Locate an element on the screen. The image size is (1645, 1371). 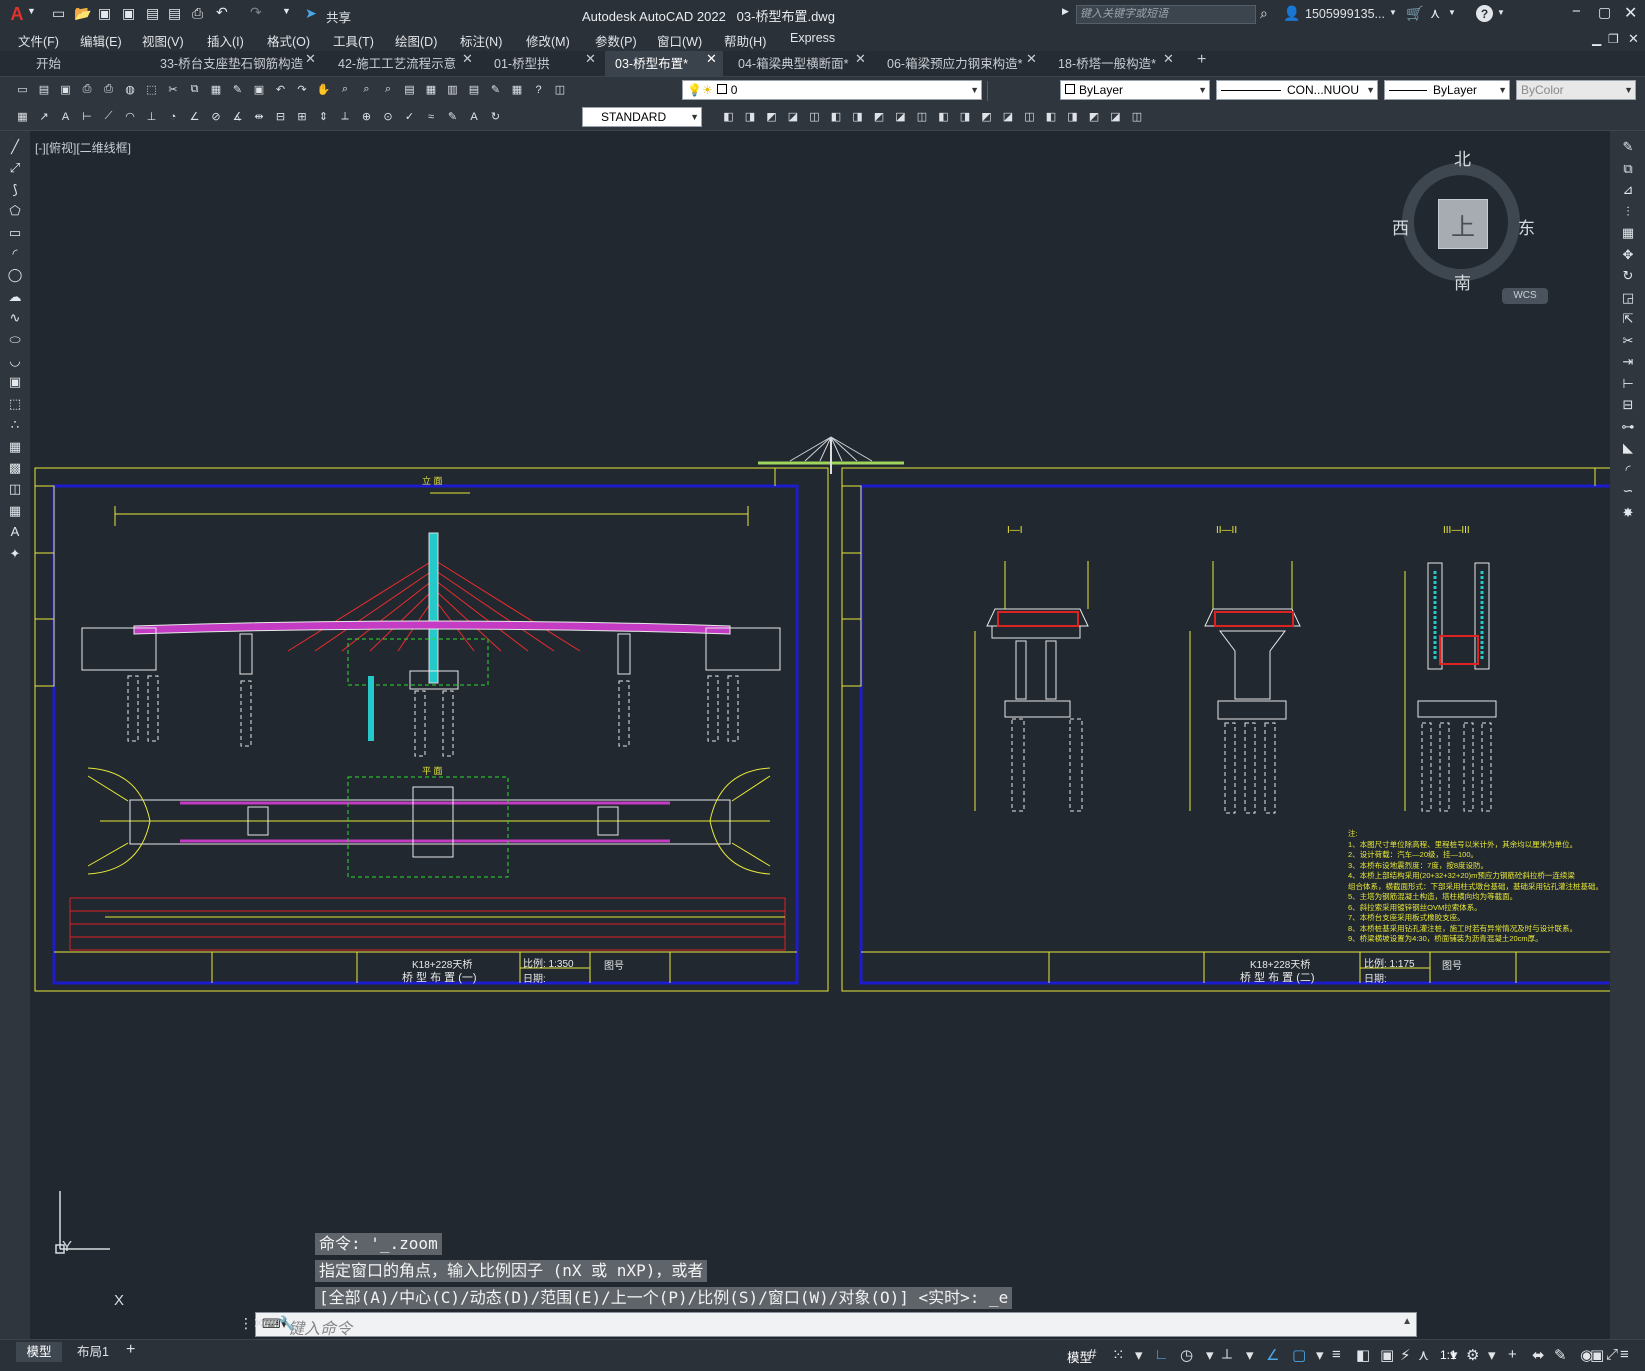
dim-break-icon: ⟂ is located at coordinates (345, 116).